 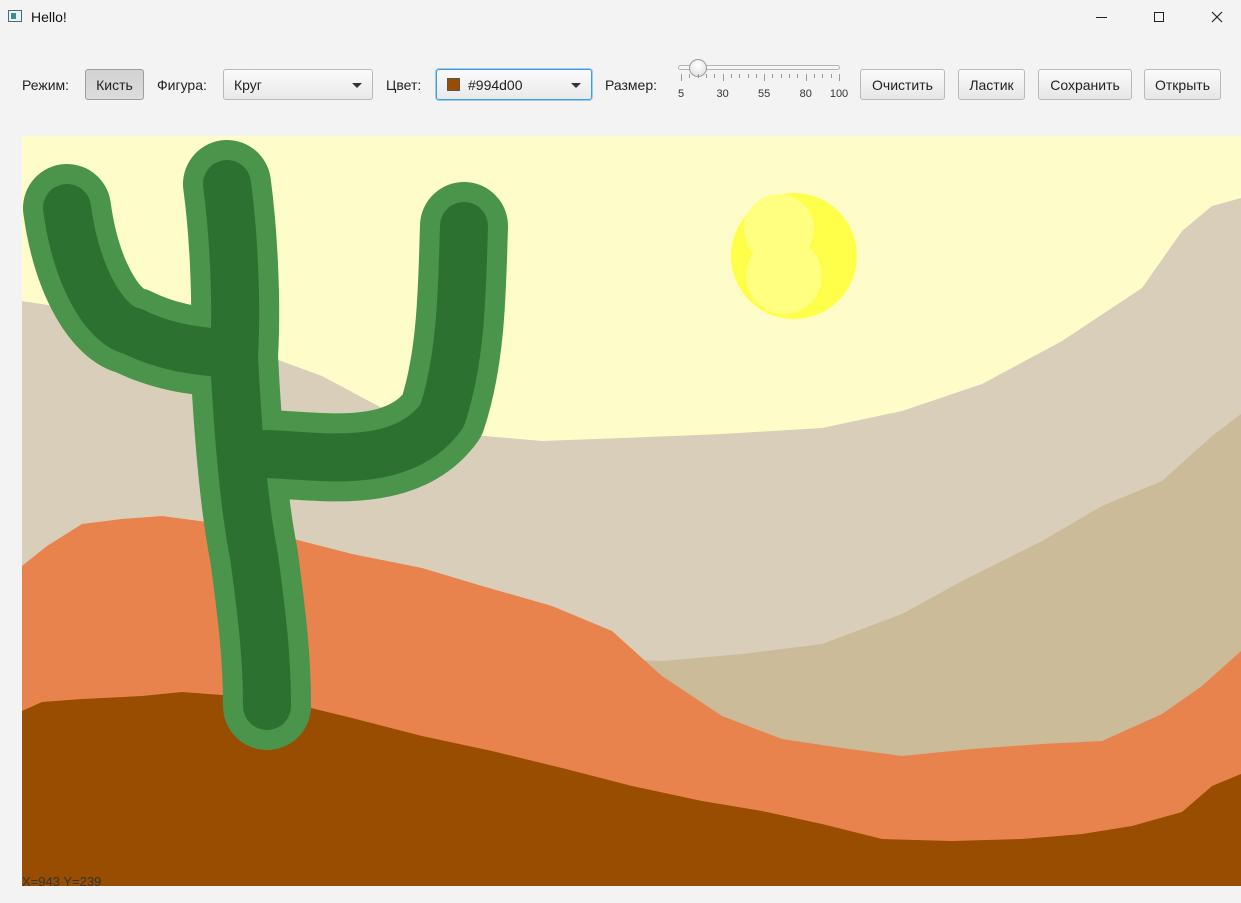 What do you see at coordinates (681, 94) in the screenshot?
I see `slider-tick-label: 5` at bounding box center [681, 94].